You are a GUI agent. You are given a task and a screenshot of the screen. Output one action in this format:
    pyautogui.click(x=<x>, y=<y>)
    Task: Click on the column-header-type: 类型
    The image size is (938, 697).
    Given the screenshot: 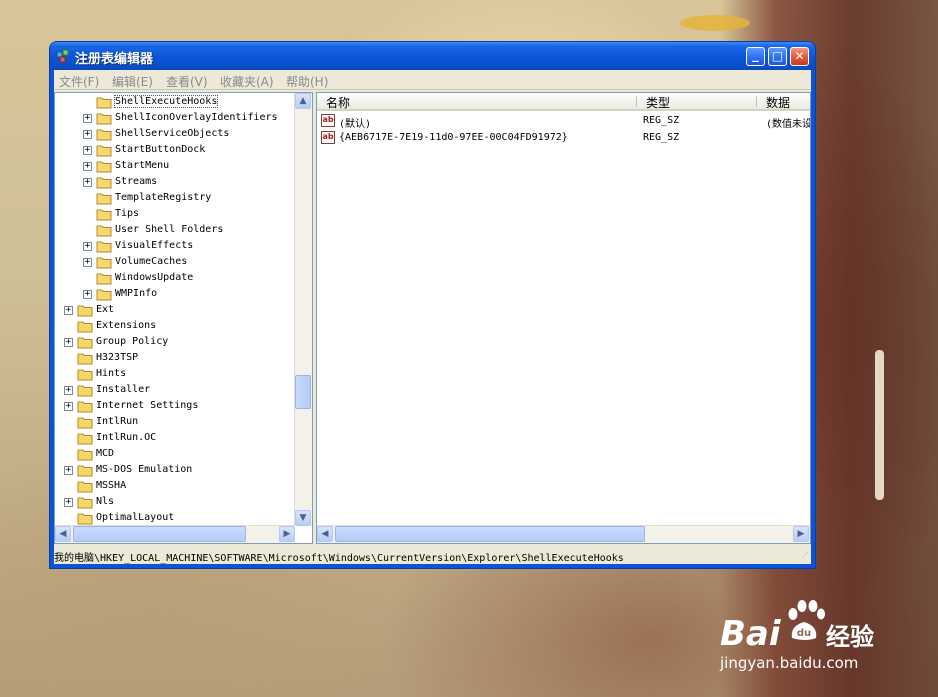 What is the action you would take?
    pyautogui.click(x=697, y=102)
    